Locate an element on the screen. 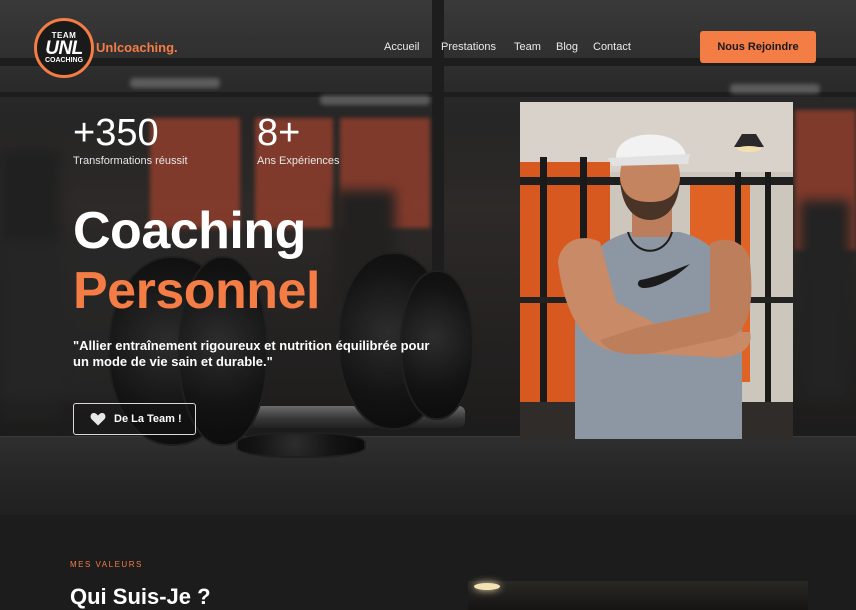 This screenshot has width=856, height=610. hero-title-line1: Coaching is located at coordinates (189, 231).